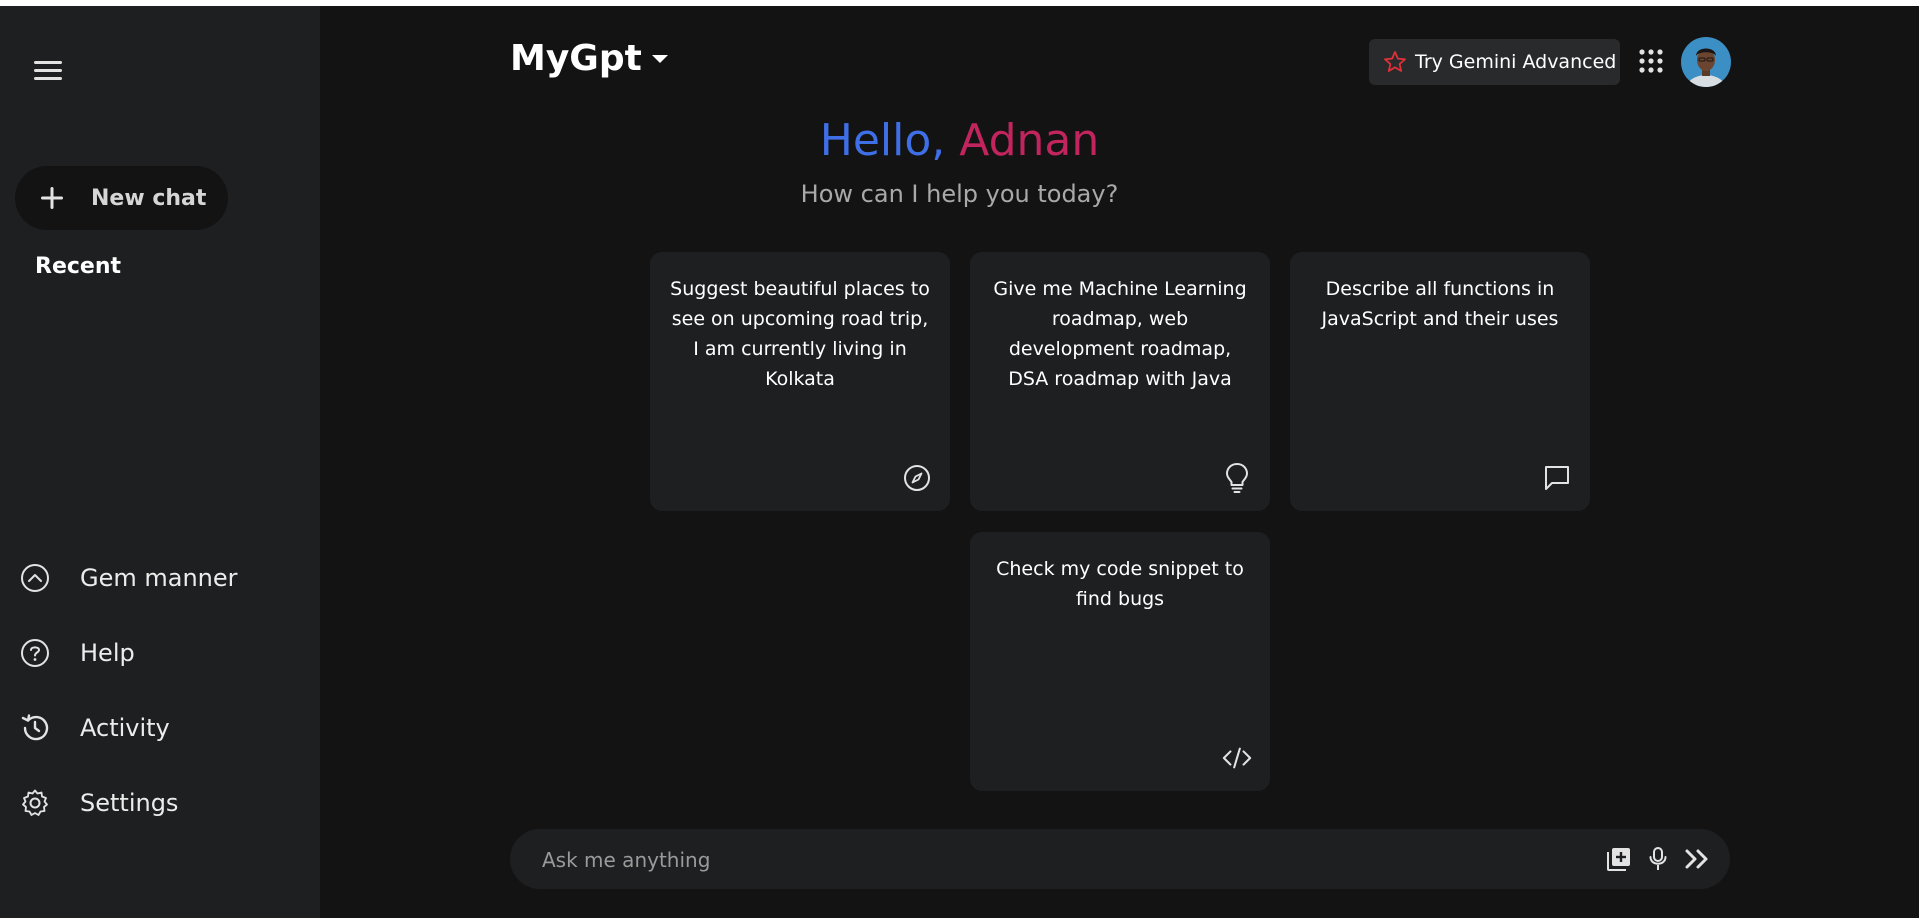  Describe the element at coordinates (576, 58) in the screenshot. I see `app-title: MyGpt` at that location.